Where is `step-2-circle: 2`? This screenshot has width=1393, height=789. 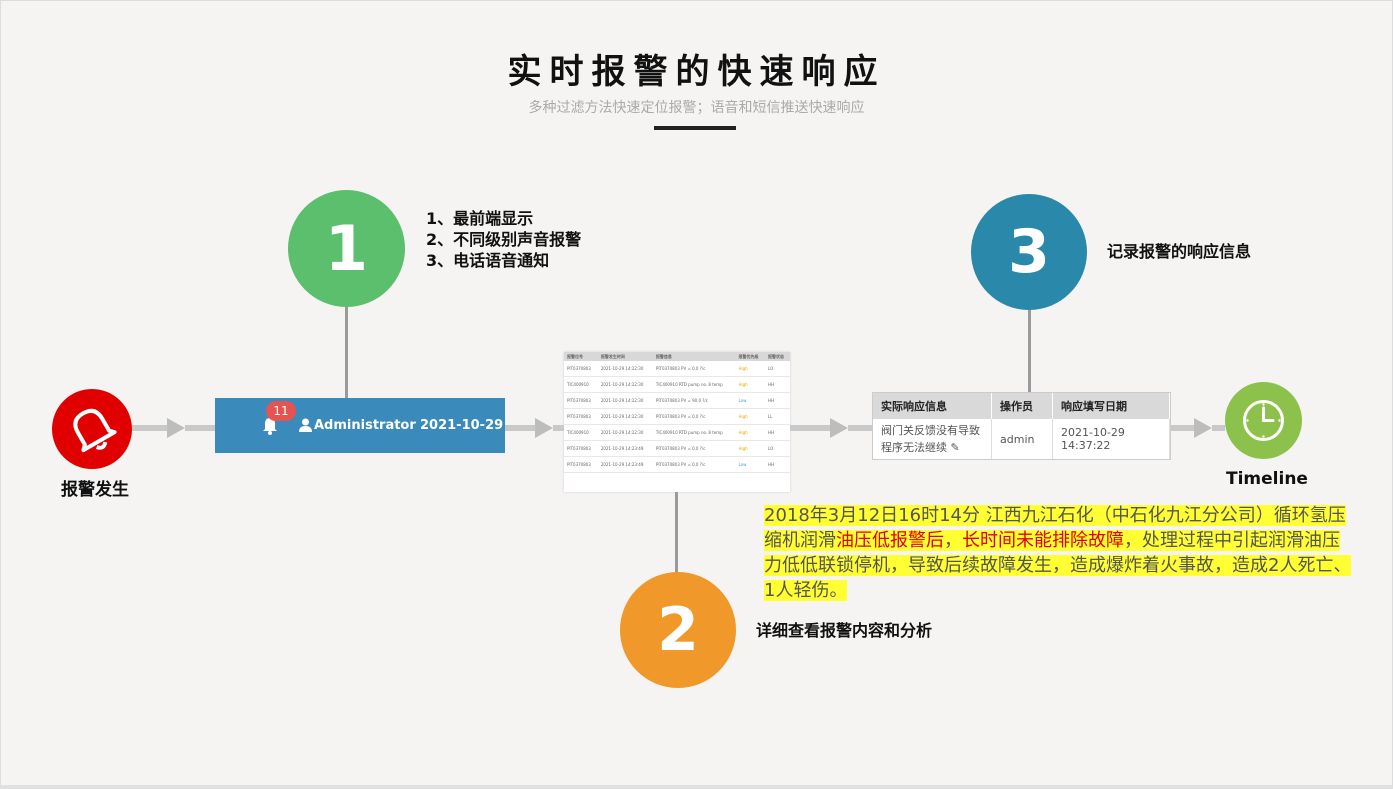
step-2-circle: 2 is located at coordinates (678, 630).